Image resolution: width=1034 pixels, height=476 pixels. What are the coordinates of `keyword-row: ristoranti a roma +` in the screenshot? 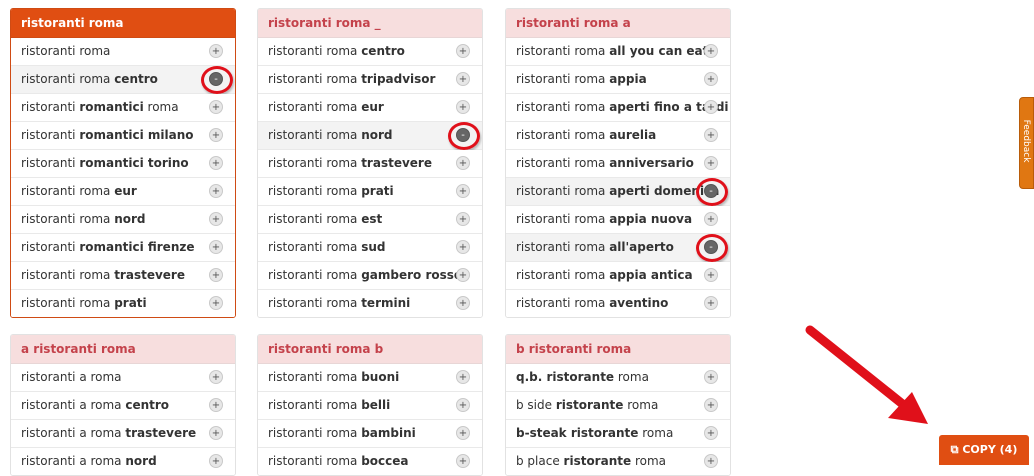 It's located at (123, 378).